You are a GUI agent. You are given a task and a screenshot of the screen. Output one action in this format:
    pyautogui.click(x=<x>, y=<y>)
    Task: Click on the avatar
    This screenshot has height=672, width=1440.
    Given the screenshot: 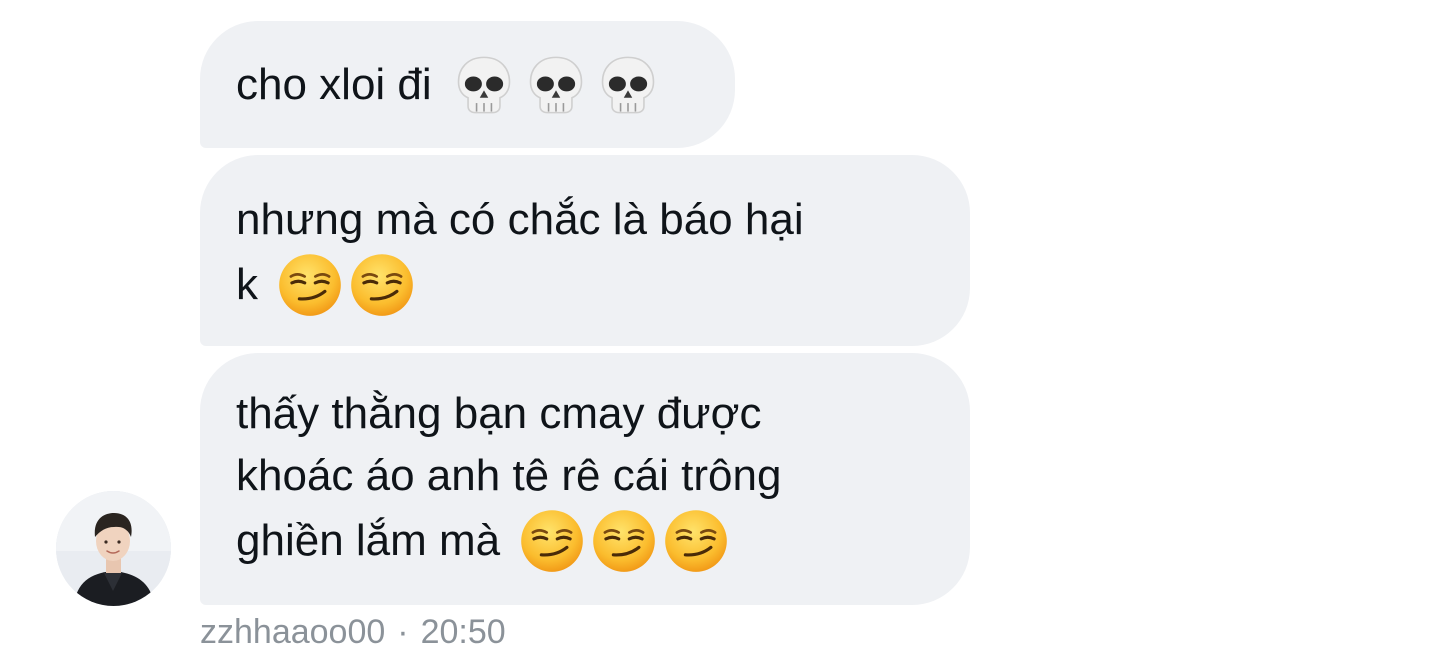 What is the action you would take?
    pyautogui.click(x=113, y=548)
    